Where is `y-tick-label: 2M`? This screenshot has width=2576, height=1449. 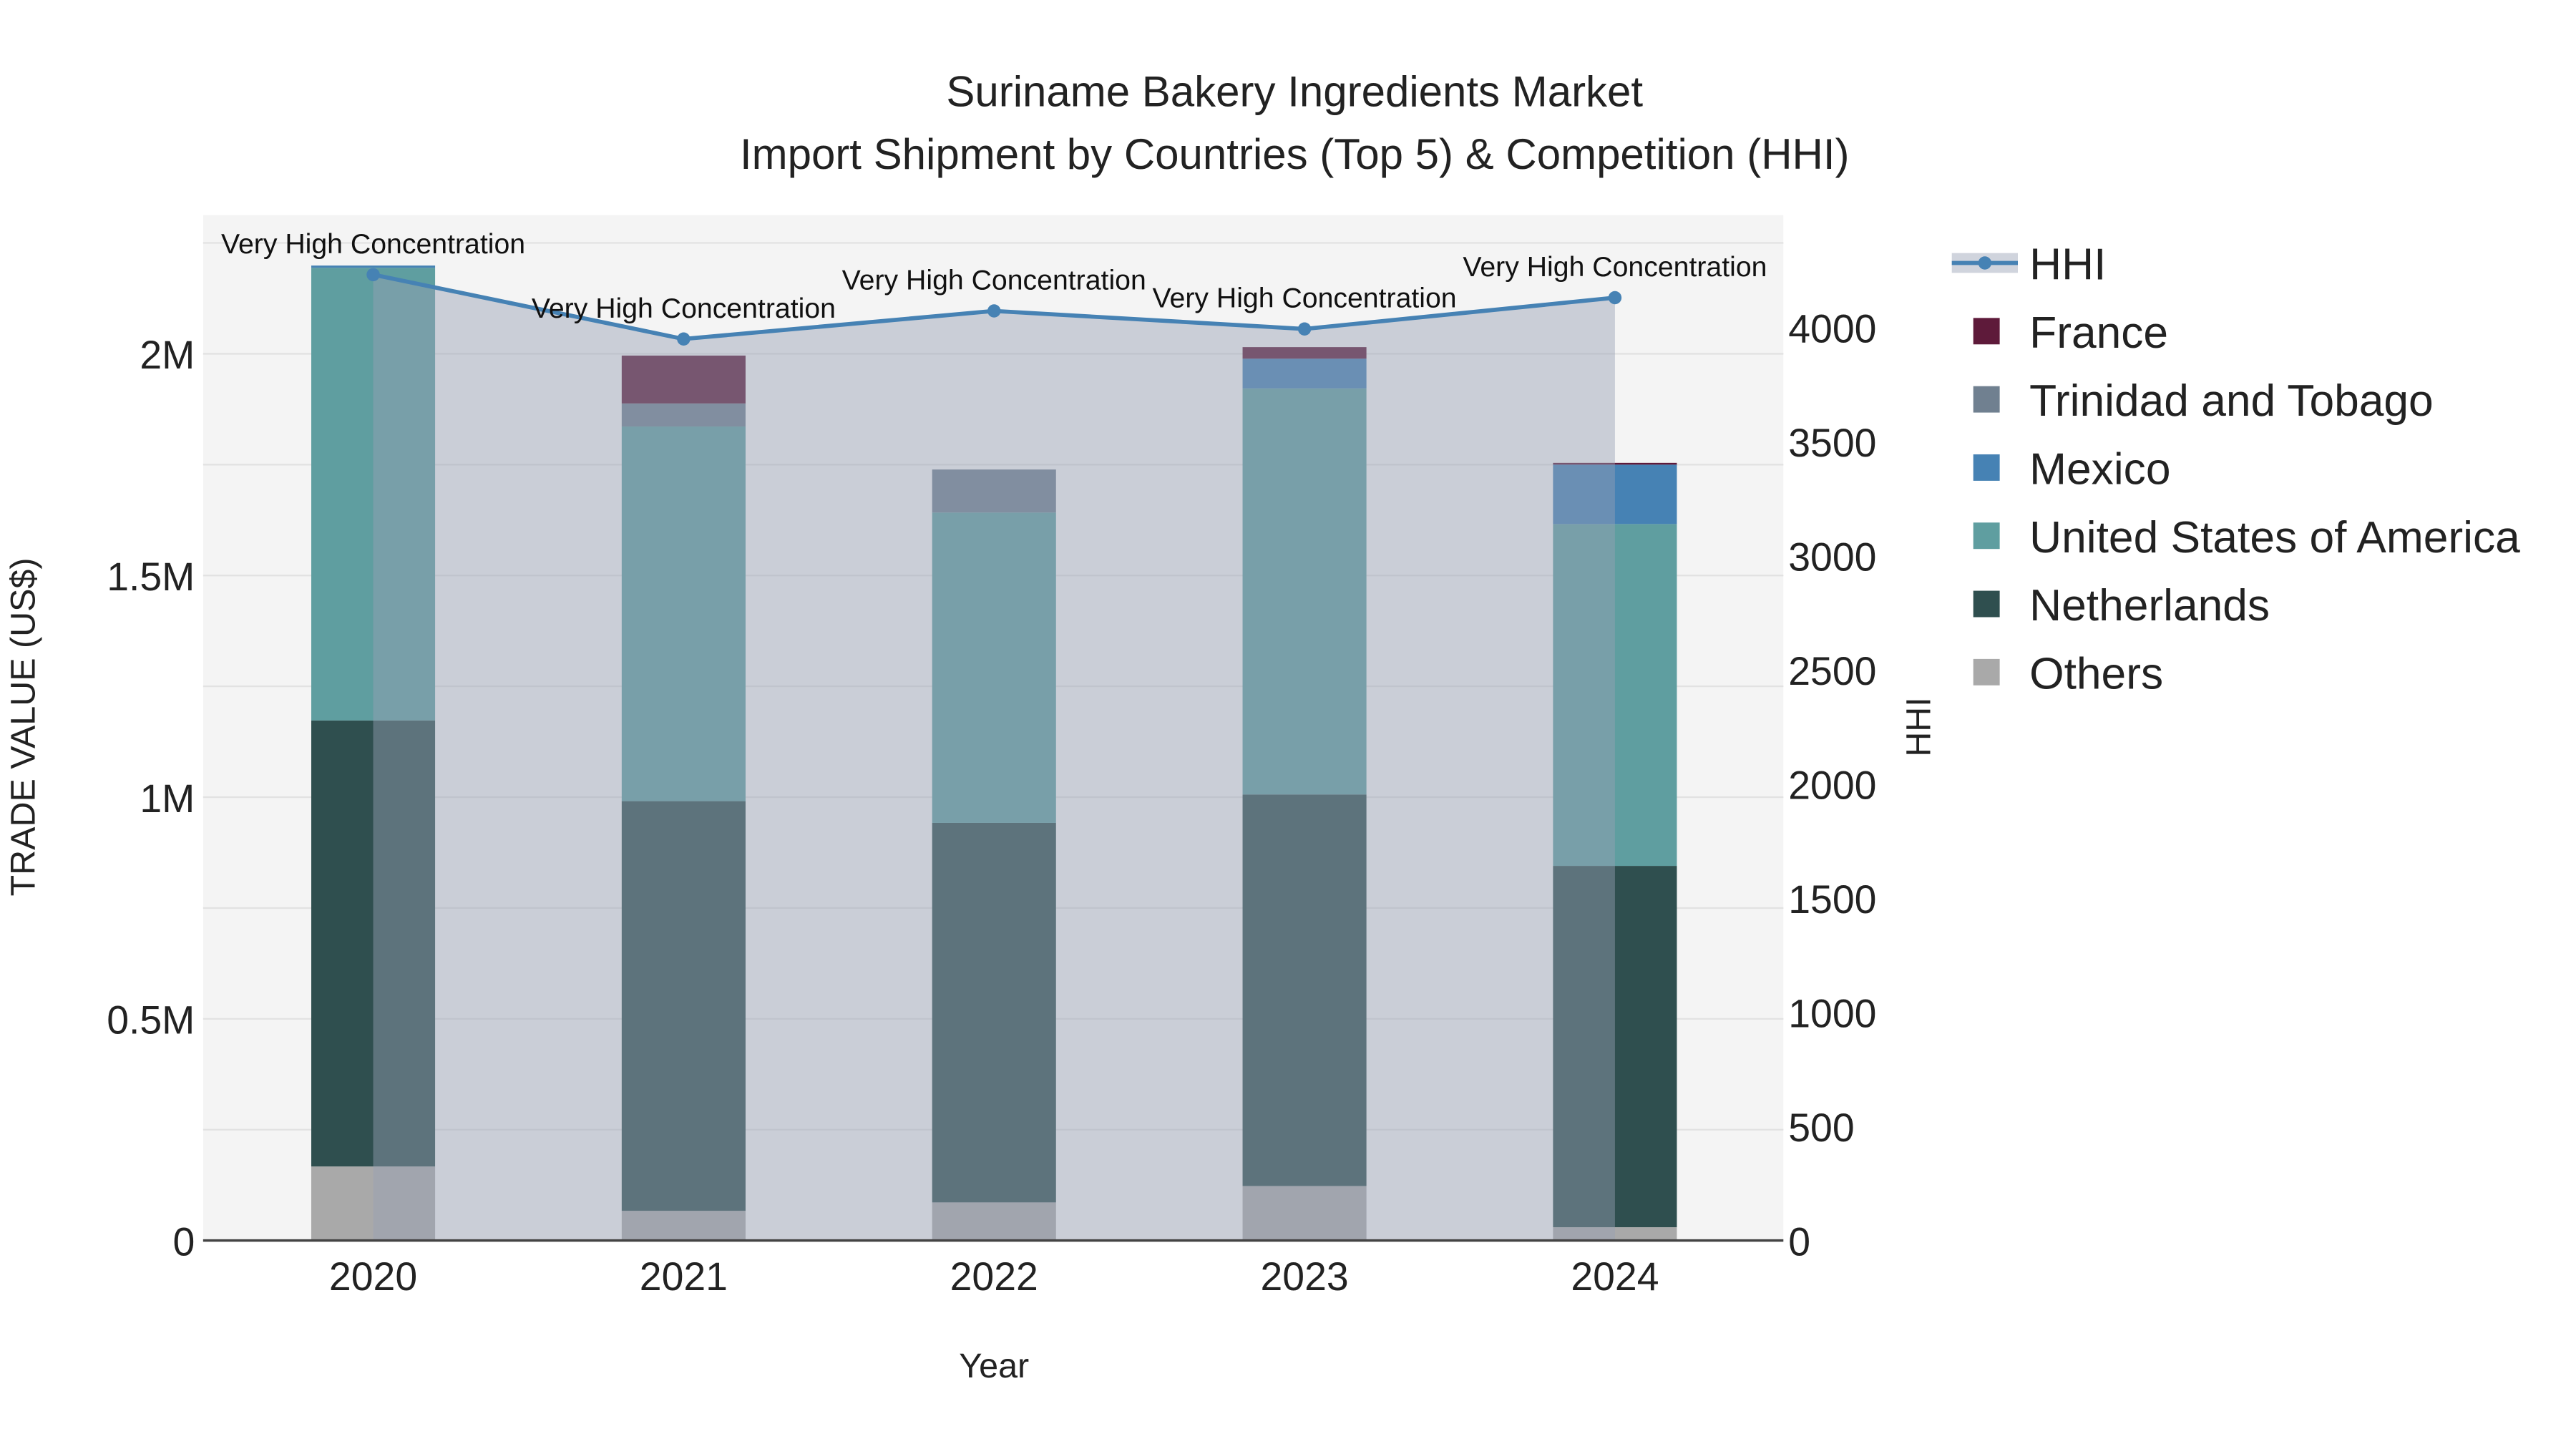 y-tick-label: 2M is located at coordinates (167, 355).